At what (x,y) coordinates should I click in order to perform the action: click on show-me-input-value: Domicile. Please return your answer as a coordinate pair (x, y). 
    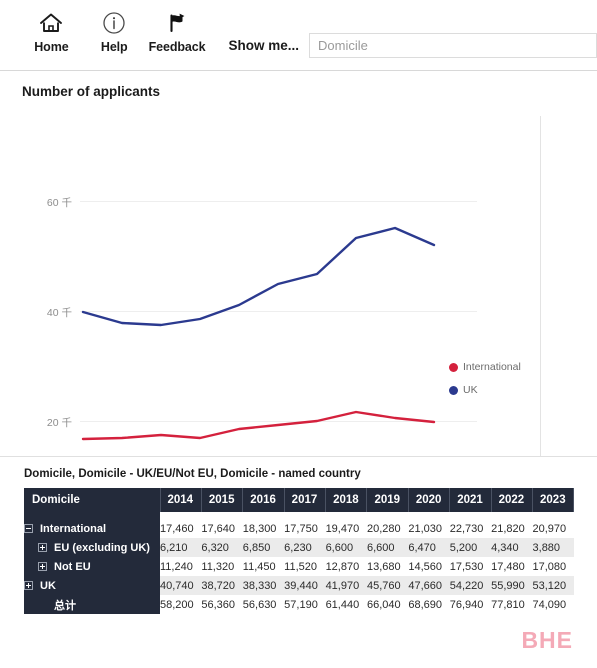
    Looking at the image, I should click on (343, 45).